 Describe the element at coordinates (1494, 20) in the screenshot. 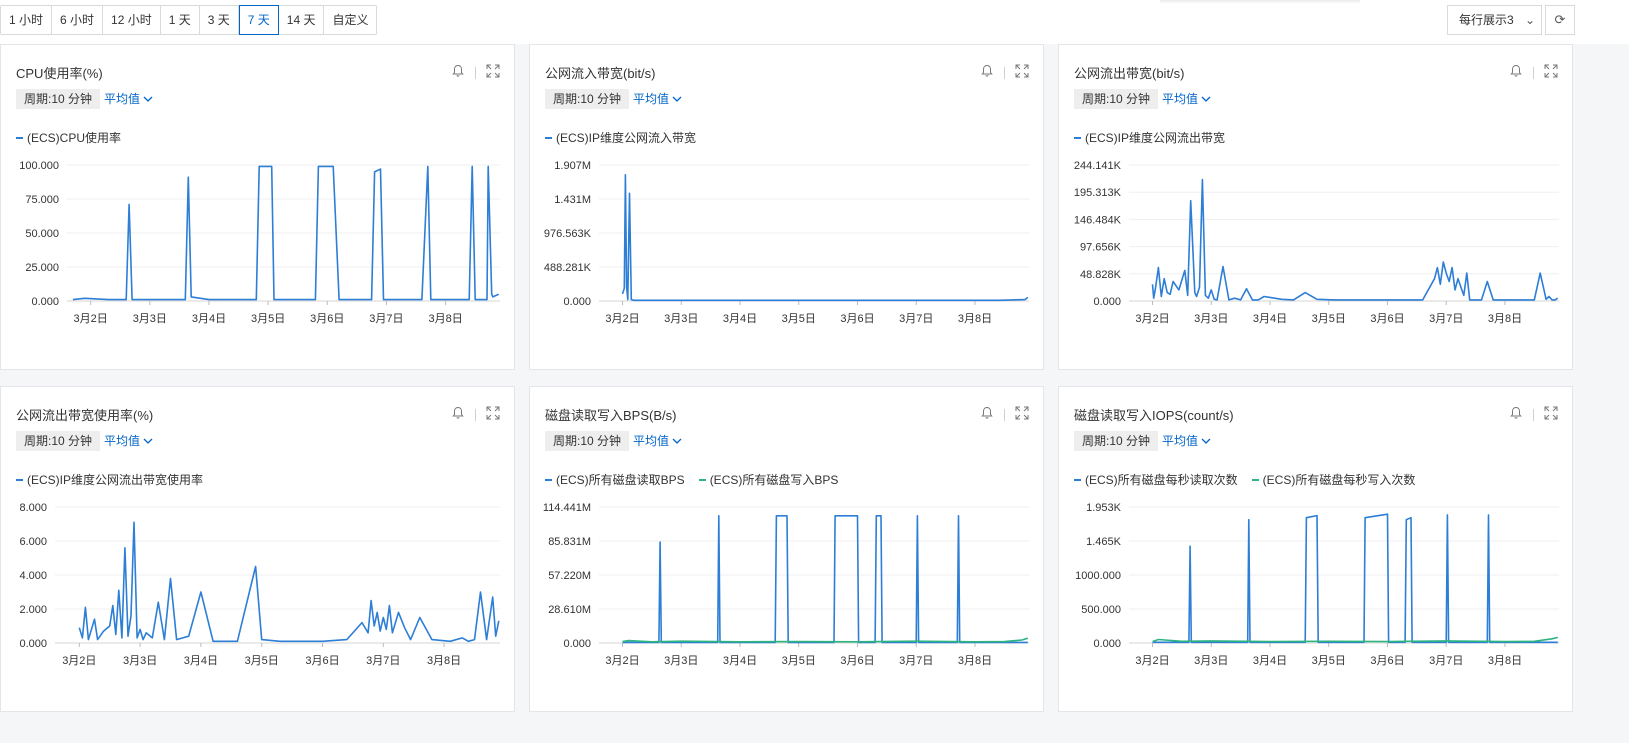

I see `per-row-select: 每行展示3 ⌄` at that location.